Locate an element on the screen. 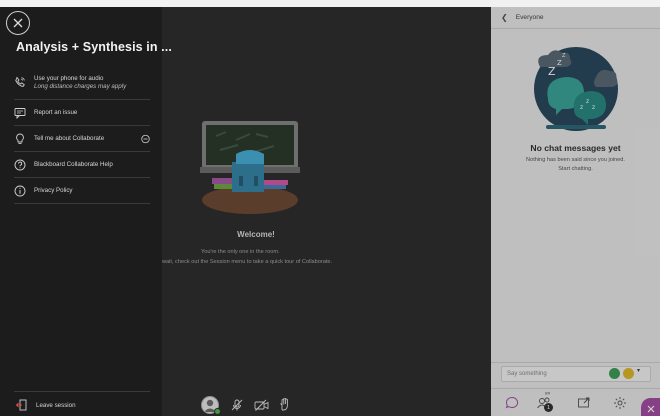 The image size is (660, 416). leave-session-label: Leave session is located at coordinates (56, 405).